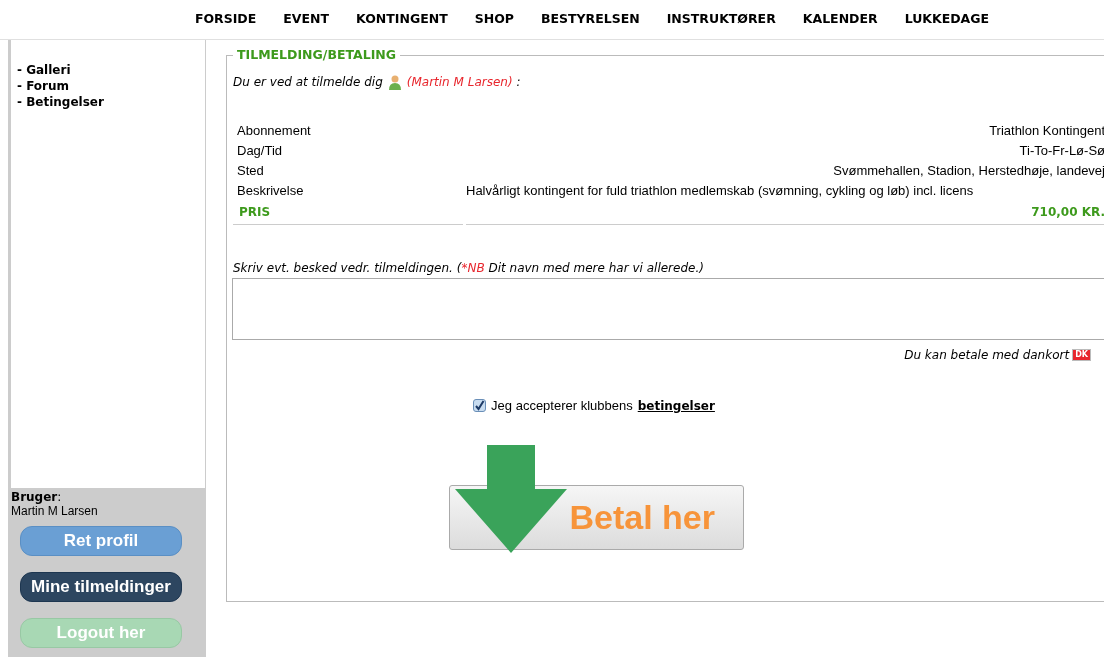  What do you see at coordinates (274, 131) in the screenshot?
I see `detail-label: Abonnement` at bounding box center [274, 131].